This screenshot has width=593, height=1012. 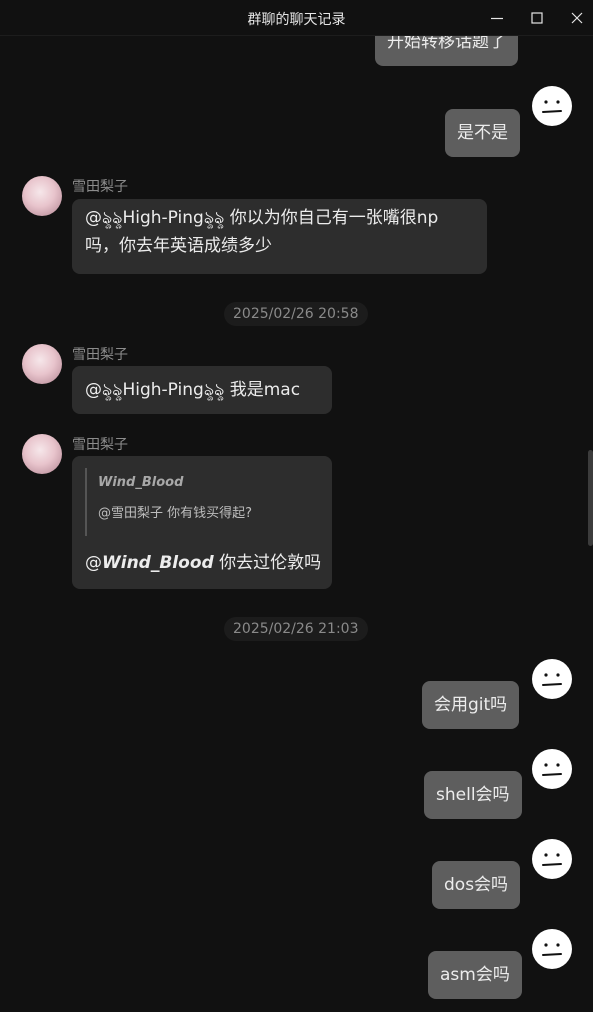 I want to click on mention-user: Wind_Blood, so click(x=158, y=563).